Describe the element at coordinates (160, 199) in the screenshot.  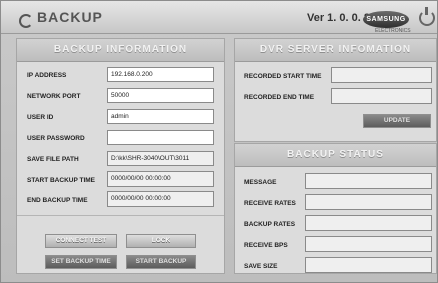
I see `end-backup-time-field: 0000/00/00 00:00:00` at that location.